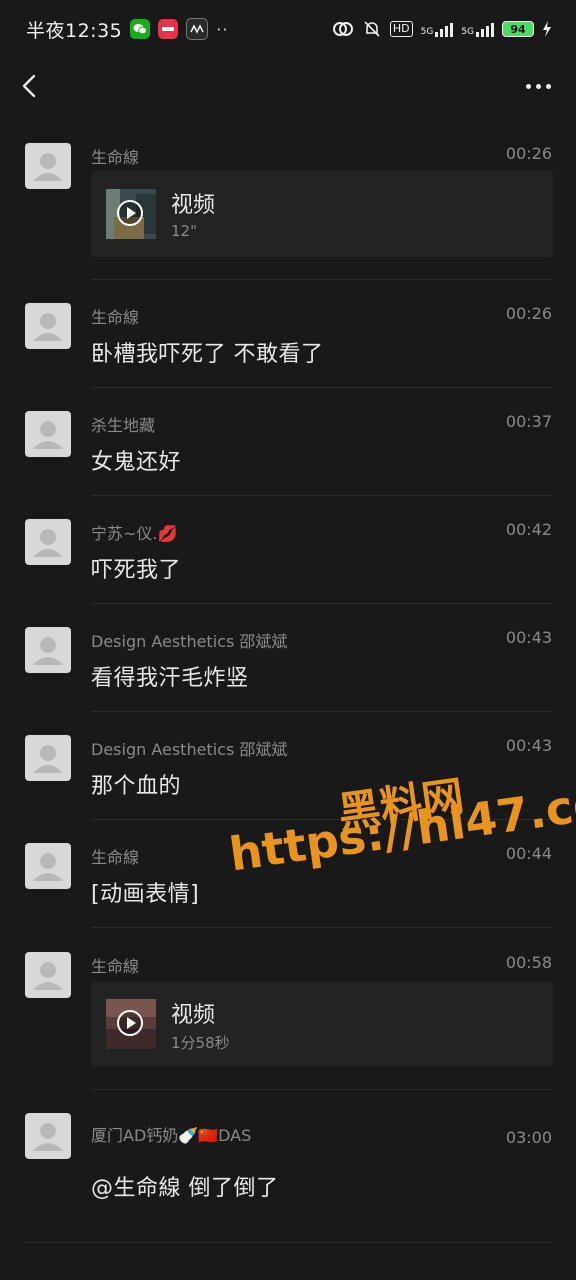 The height and width of the screenshot is (1280, 576). What do you see at coordinates (74, 30) in the screenshot?
I see `status-time: 半夜12:35` at bounding box center [74, 30].